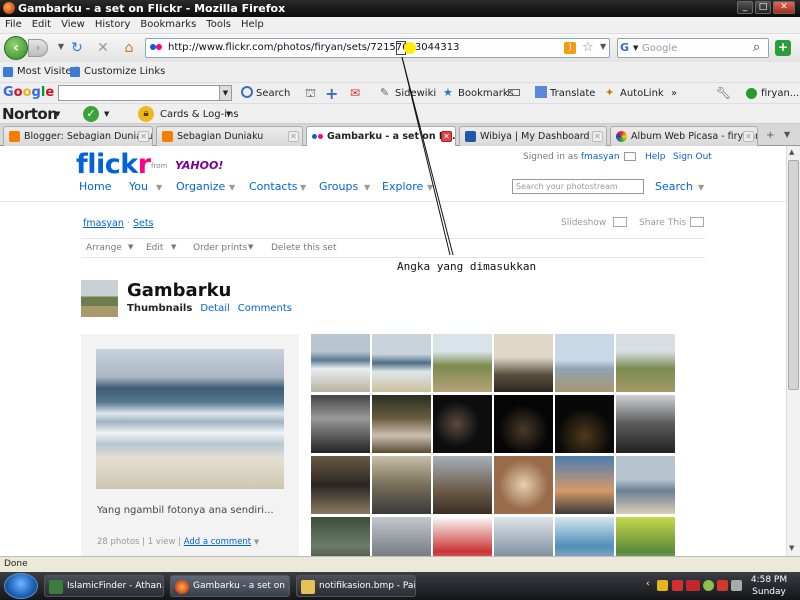 The width and height of the screenshot is (800, 600). Describe the element at coordinates (662, 585) in the screenshot. I see `security-tray-icon` at that location.